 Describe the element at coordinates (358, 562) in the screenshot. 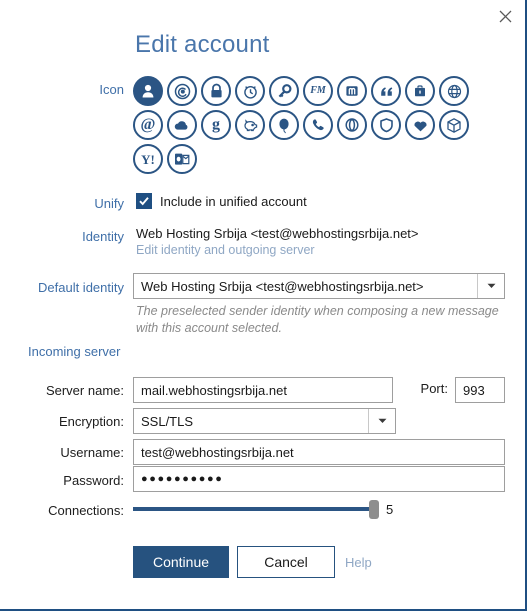

I see `help-link: Help` at that location.